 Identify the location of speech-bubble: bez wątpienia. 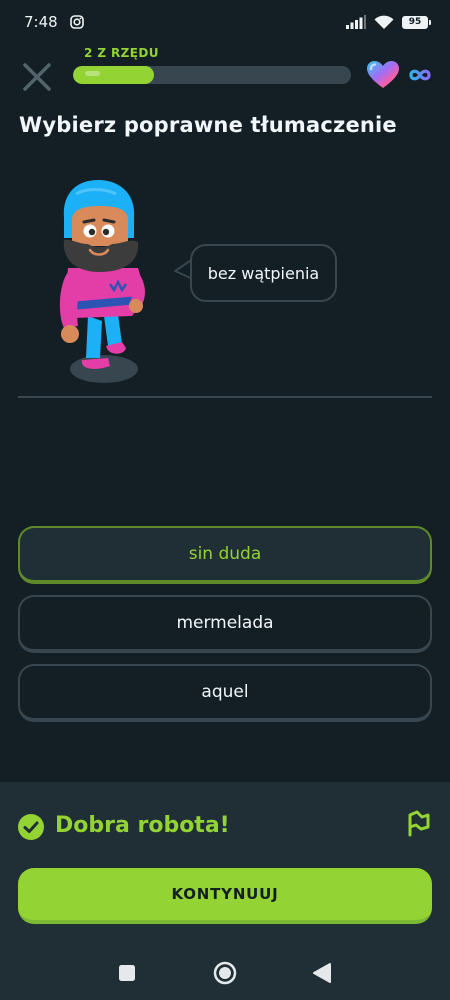
(263, 273).